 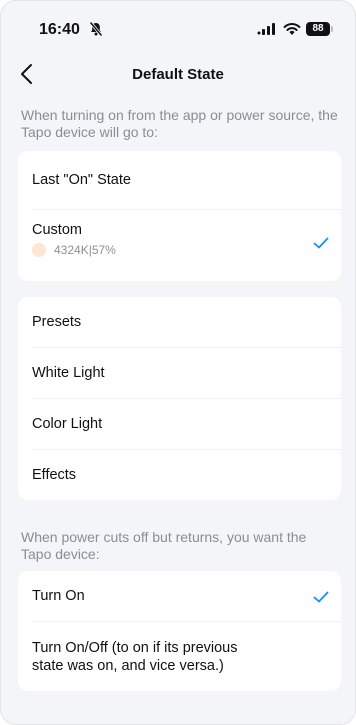 I want to click on option-white-light: White Light, so click(x=179, y=373).